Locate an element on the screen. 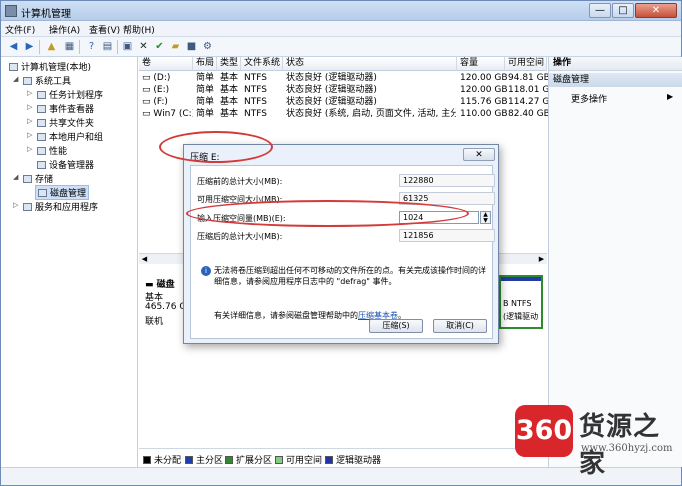 The width and height of the screenshot is (682, 486). settings-icon: ⚙ is located at coordinates (207, 46).